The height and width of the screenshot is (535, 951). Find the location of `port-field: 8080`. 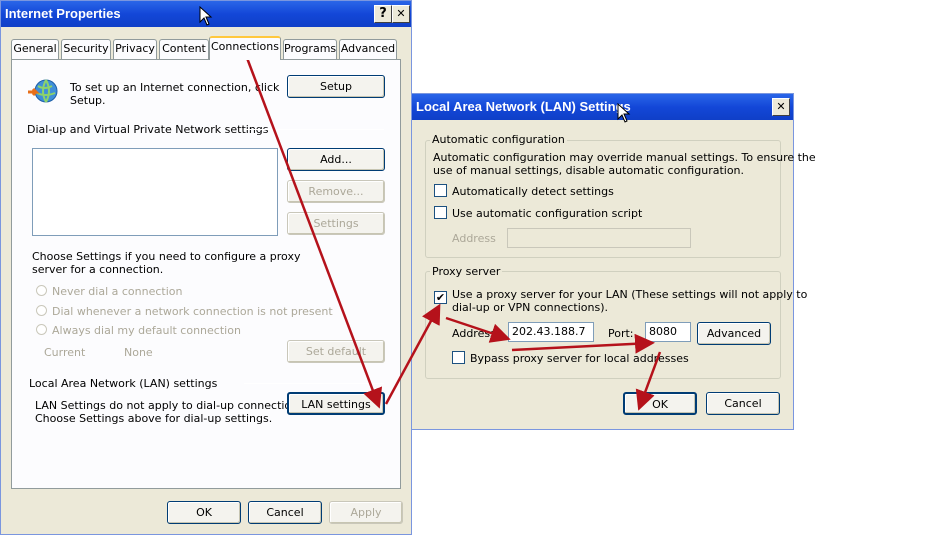

port-field: 8080 is located at coordinates (668, 332).